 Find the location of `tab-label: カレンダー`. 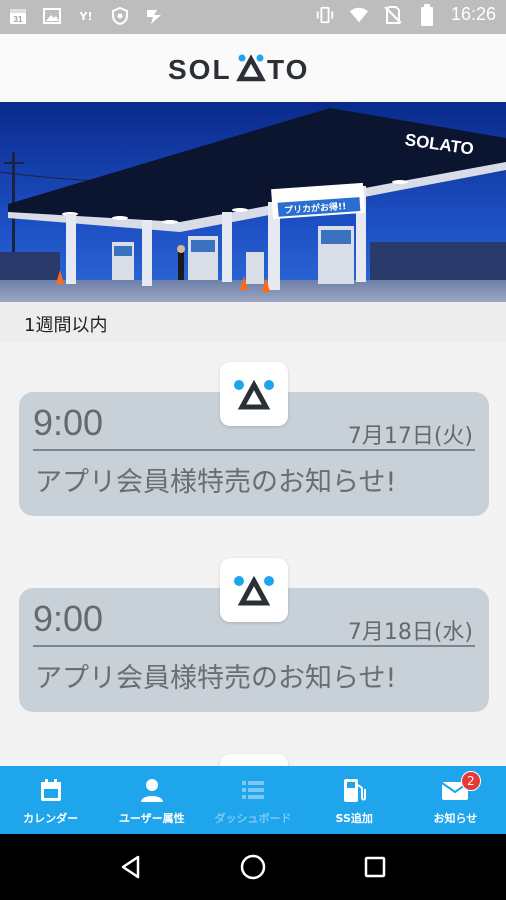

tab-label: カレンダー is located at coordinates (51, 818).